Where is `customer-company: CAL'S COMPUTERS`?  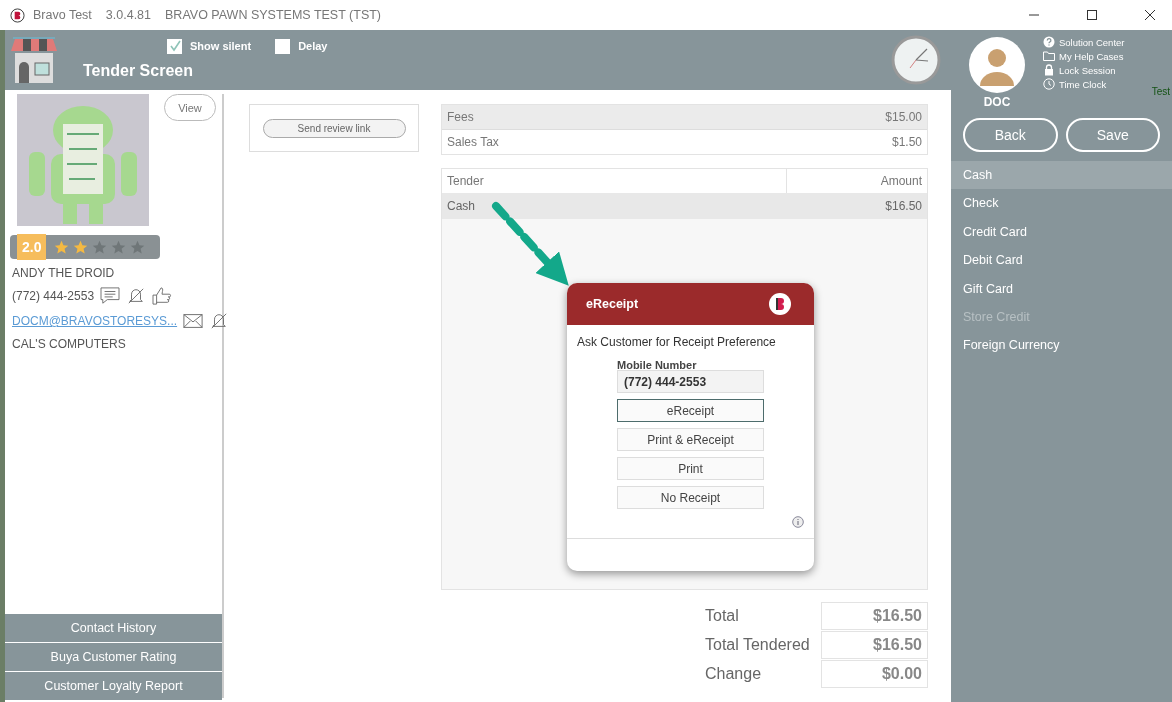
customer-company: CAL'S COMPUTERS is located at coordinates (69, 344).